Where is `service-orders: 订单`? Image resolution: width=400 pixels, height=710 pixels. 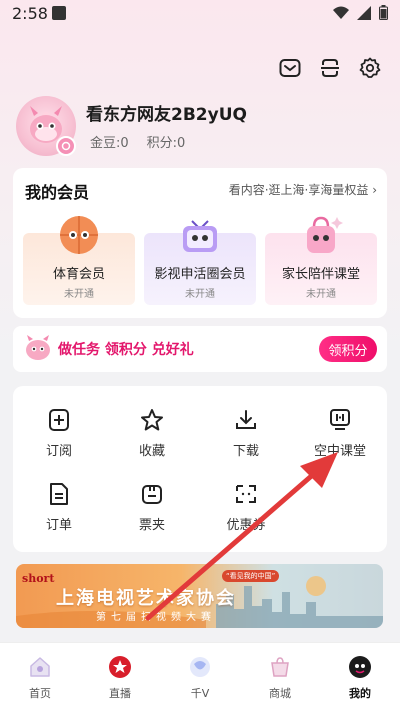 service-orders: 订单 is located at coordinates (59, 512).